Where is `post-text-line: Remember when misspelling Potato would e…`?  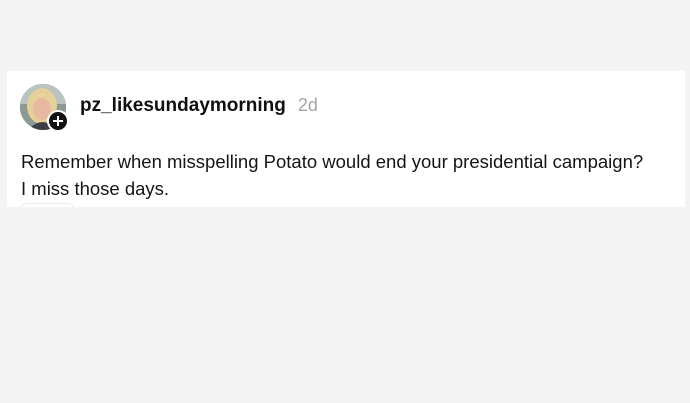 post-text-line: Remember when misspelling Potato would e… is located at coordinates (332, 161).